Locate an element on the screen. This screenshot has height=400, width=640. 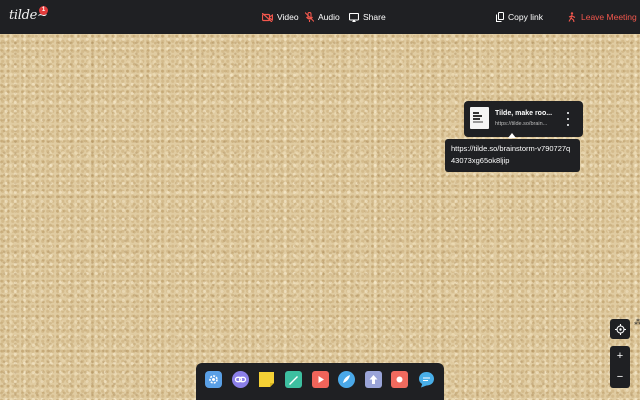
leave-meeting-label: Leave Meeting is located at coordinates (609, 17).